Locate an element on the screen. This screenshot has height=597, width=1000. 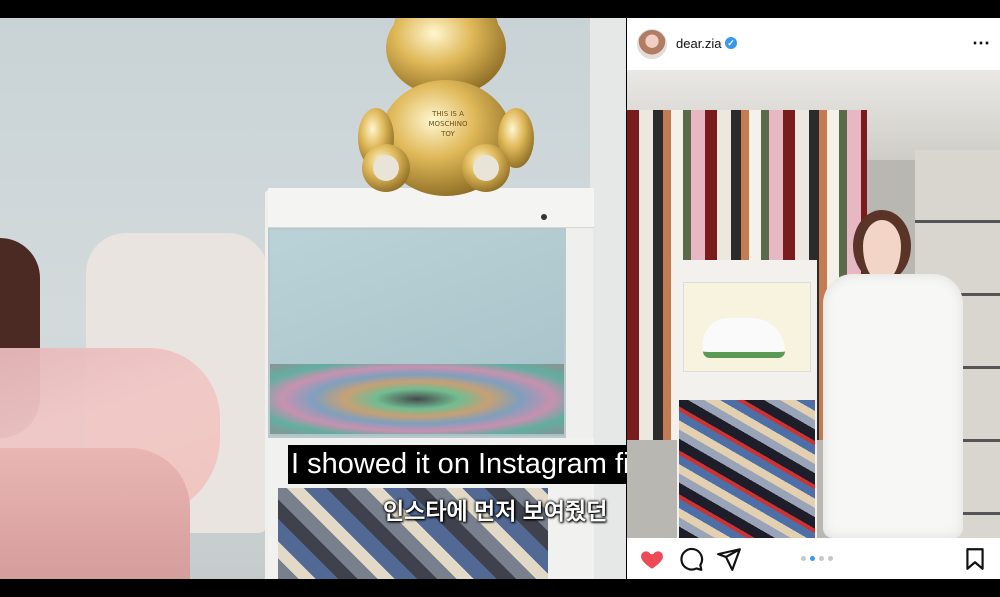
cabinet-display-base is located at coordinates (417, 399).